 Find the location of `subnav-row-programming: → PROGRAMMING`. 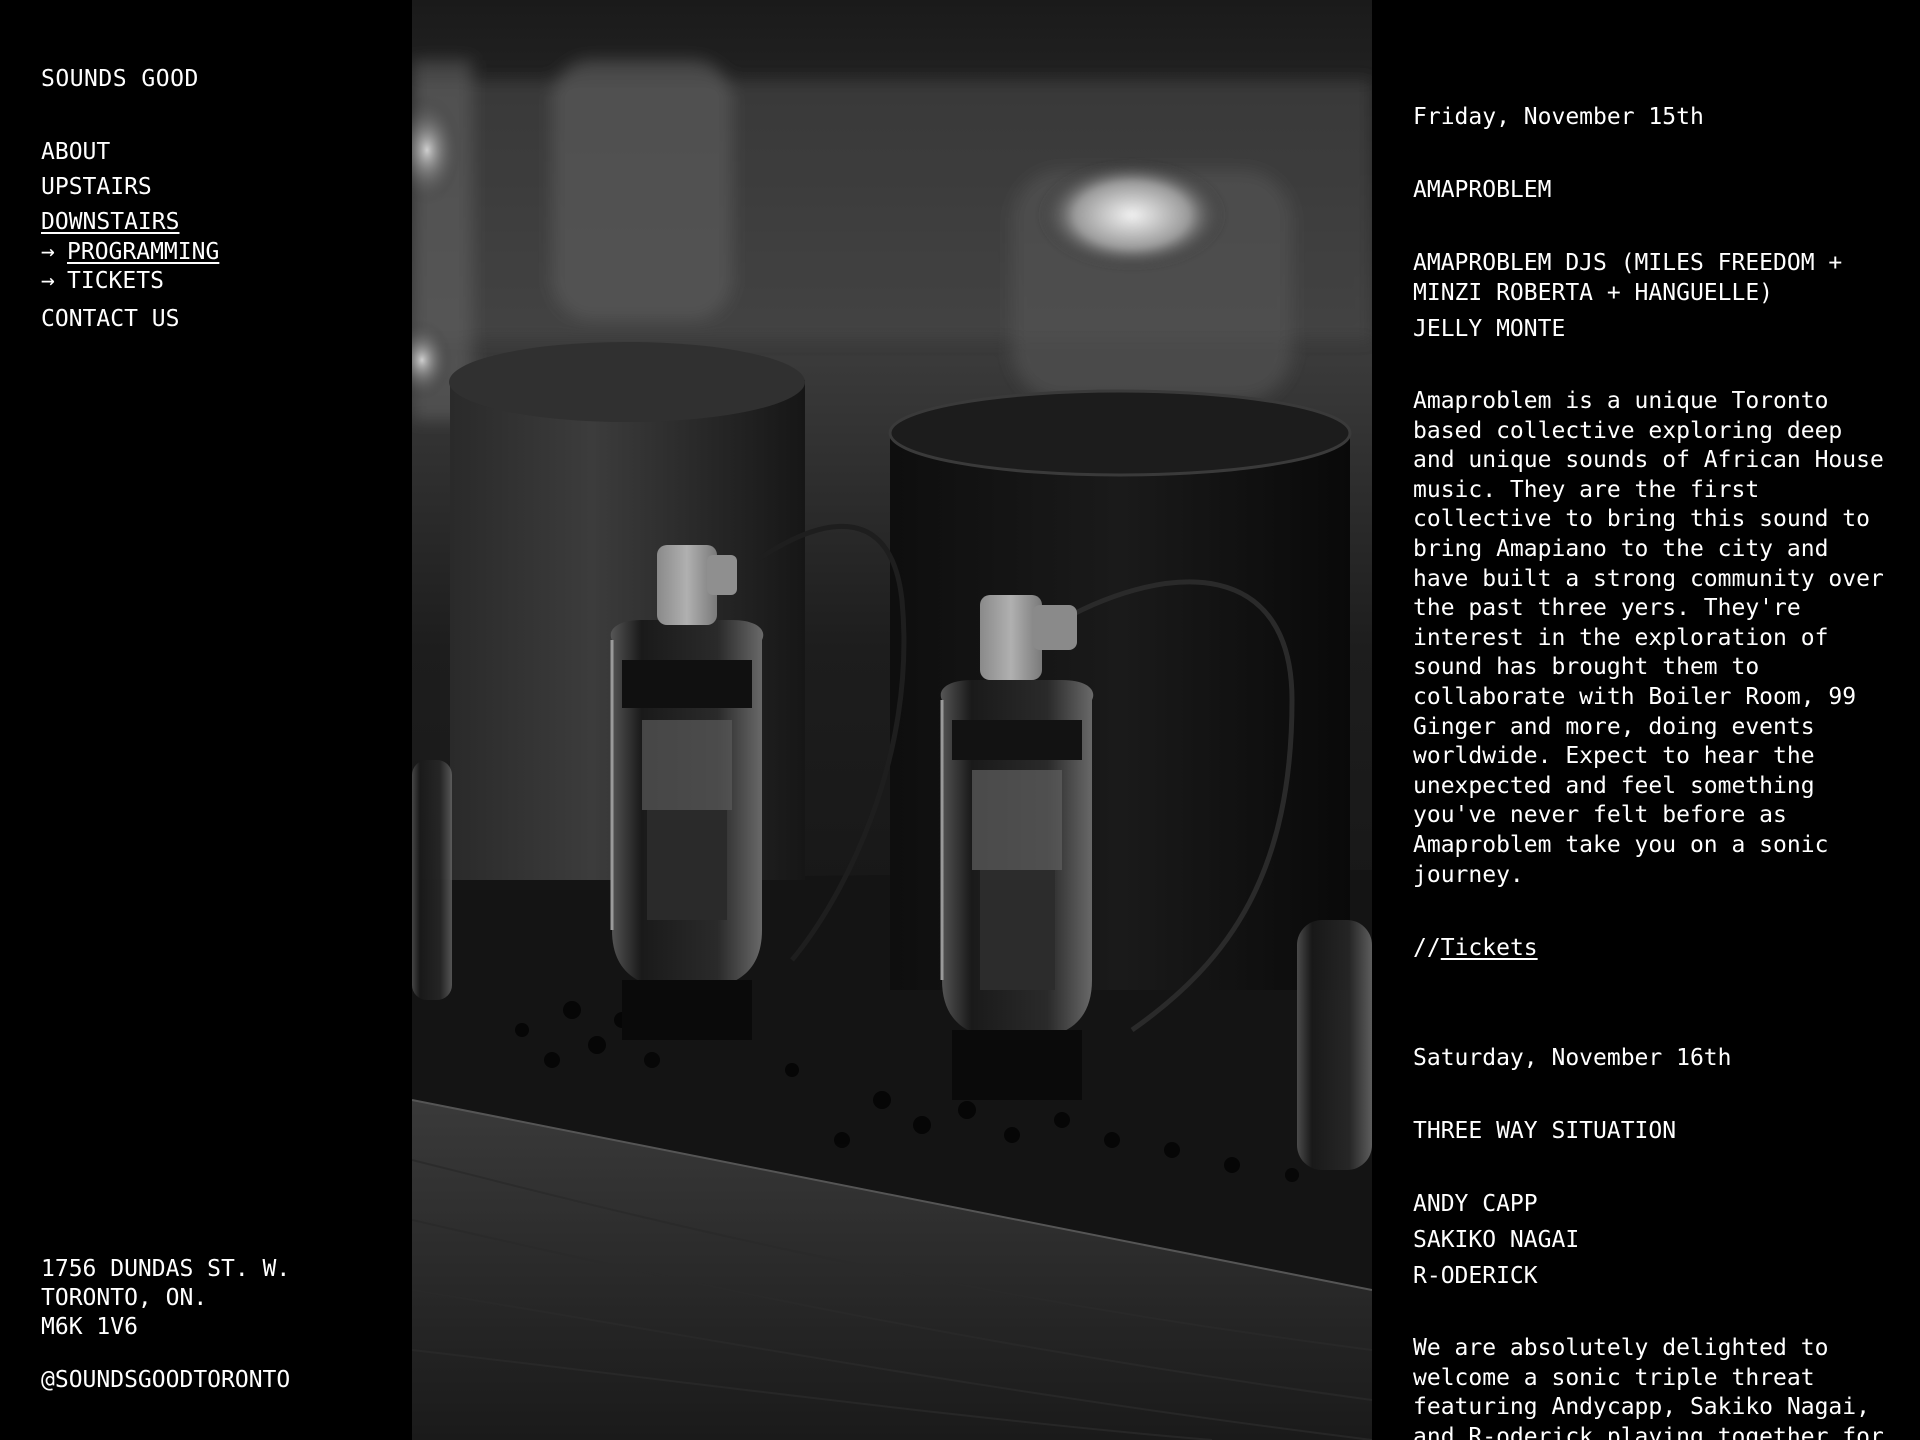

subnav-row-programming: → PROGRAMMING is located at coordinates (130, 252).